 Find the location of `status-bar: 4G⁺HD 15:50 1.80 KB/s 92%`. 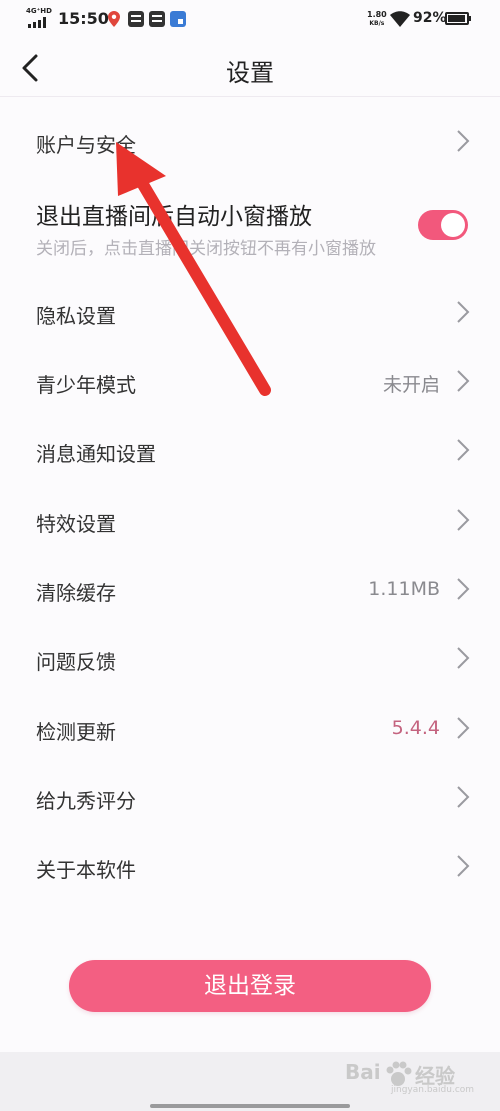

status-bar: 4G⁺HD 15:50 1.80 KB/s 92% is located at coordinates (250, 20).